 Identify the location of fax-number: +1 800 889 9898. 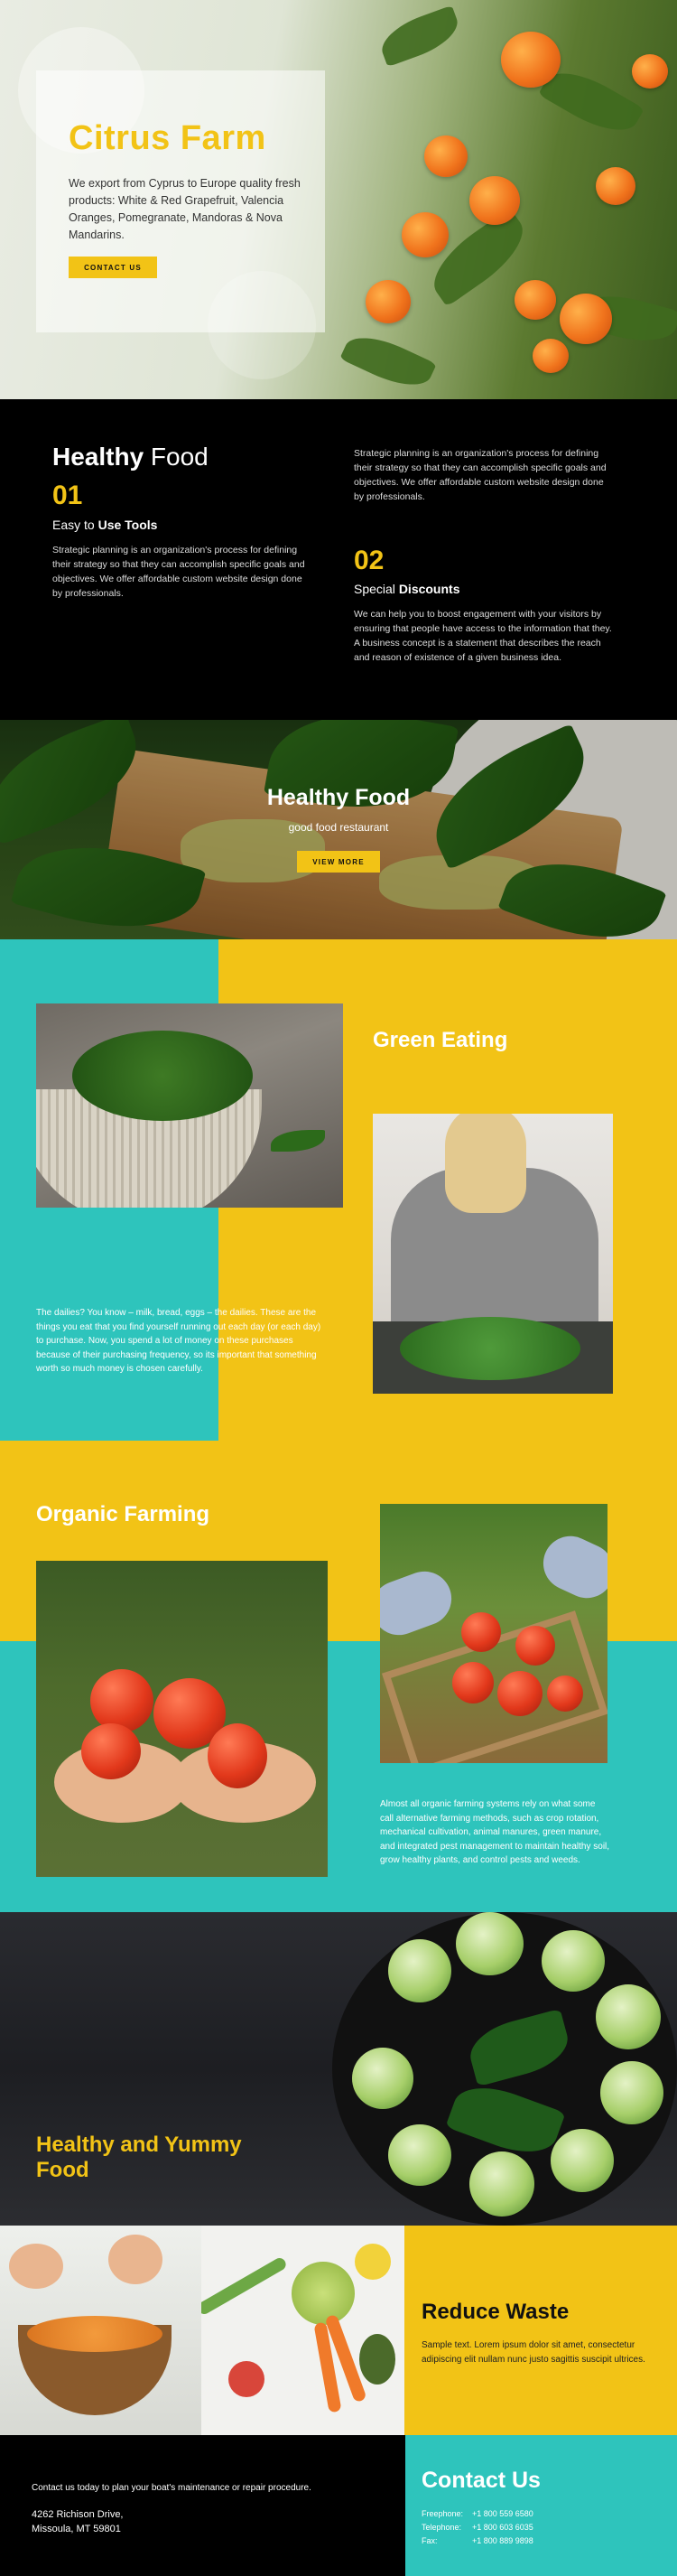
(502, 2540).